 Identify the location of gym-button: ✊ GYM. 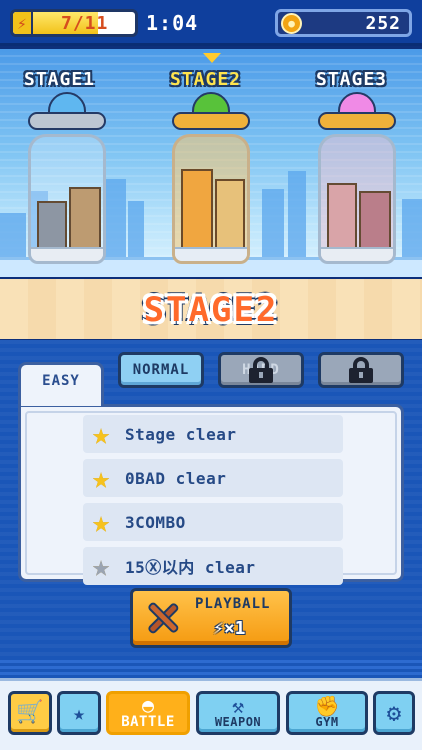
(327, 713).